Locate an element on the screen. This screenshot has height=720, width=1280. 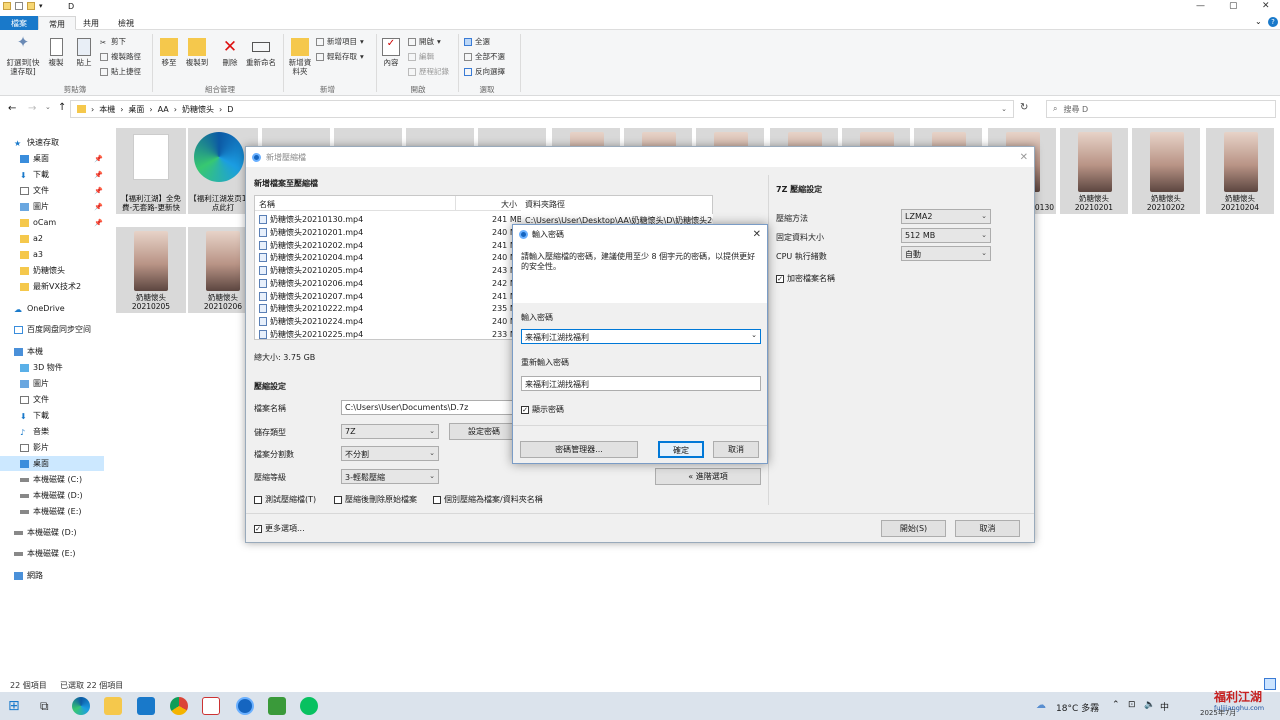
set-password-button: 設定密碼 is located at coordinates (484, 431).